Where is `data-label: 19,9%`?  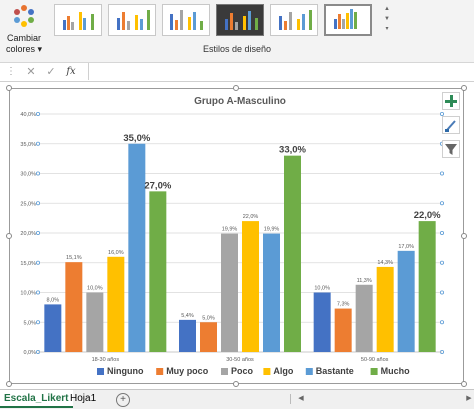
data-label: 19,9% is located at coordinates (272, 230).